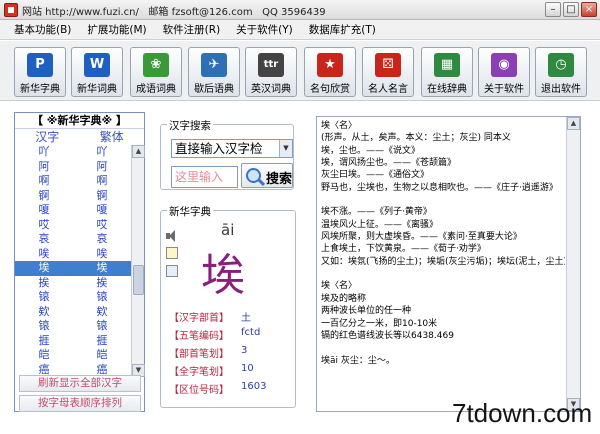  Describe the element at coordinates (42, 29) in the screenshot. I see `menu-basic: 基本功能(B)` at that location.